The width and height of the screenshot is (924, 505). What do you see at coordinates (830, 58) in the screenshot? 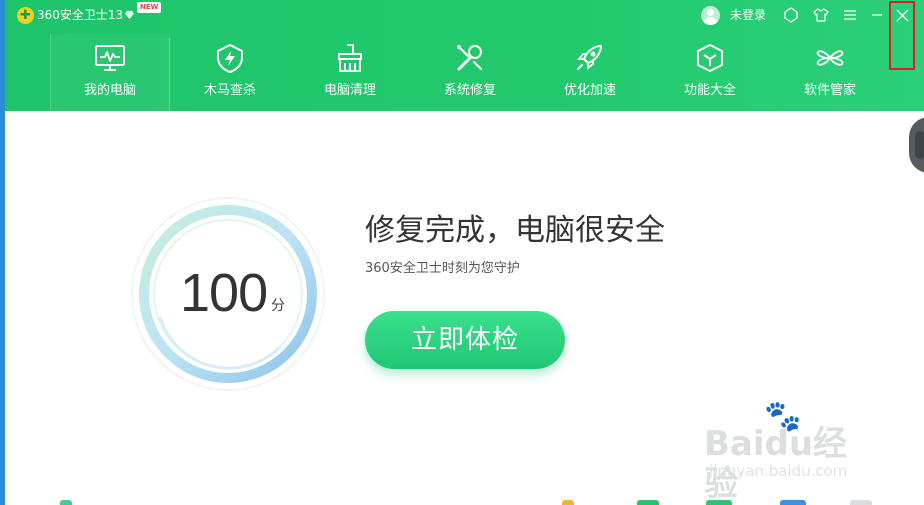
I see `apps-icon` at bounding box center [830, 58].